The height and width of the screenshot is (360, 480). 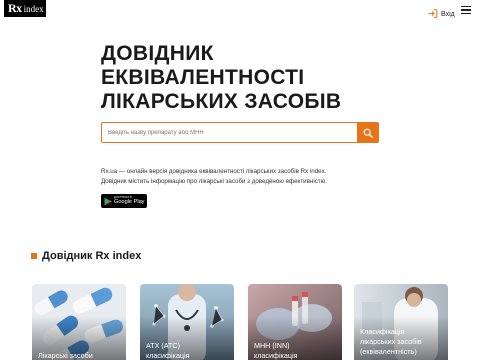 What do you see at coordinates (391, 341) in the screenshot?
I see `card-label-line: лікарських засобів` at bounding box center [391, 341].